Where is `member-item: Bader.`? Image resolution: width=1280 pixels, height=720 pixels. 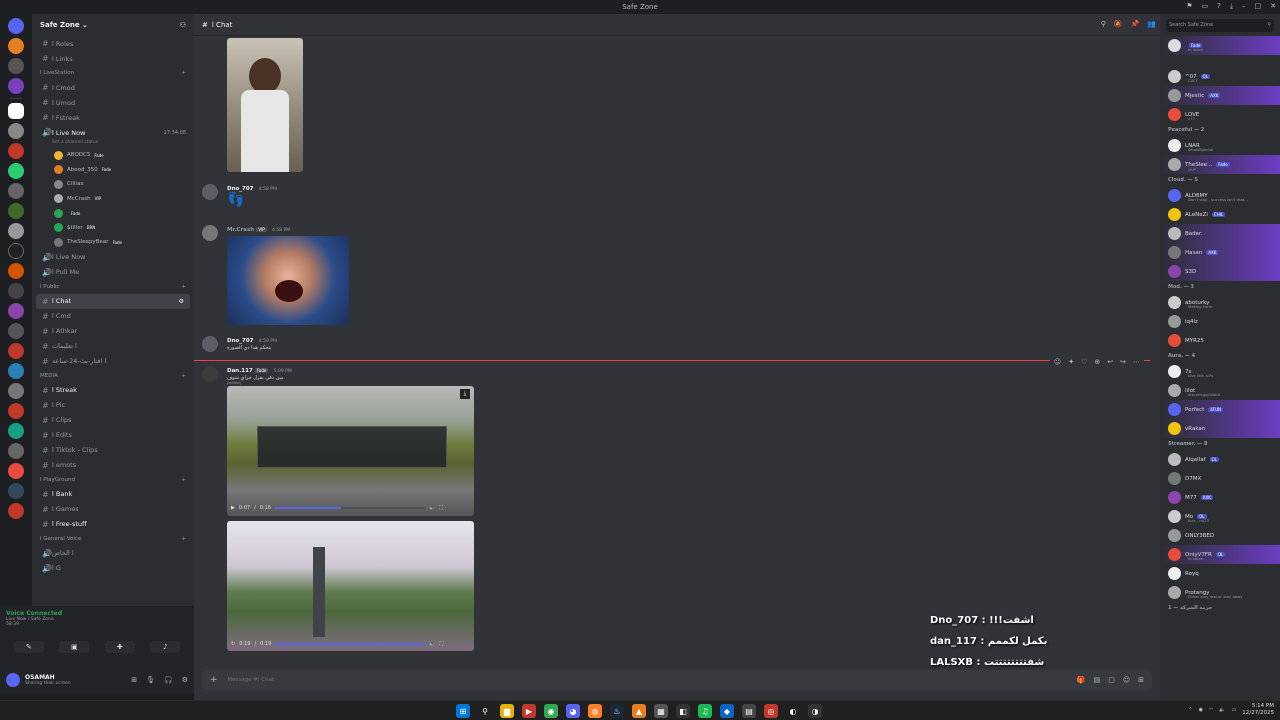 member-item: Bader. is located at coordinates (1220, 233).